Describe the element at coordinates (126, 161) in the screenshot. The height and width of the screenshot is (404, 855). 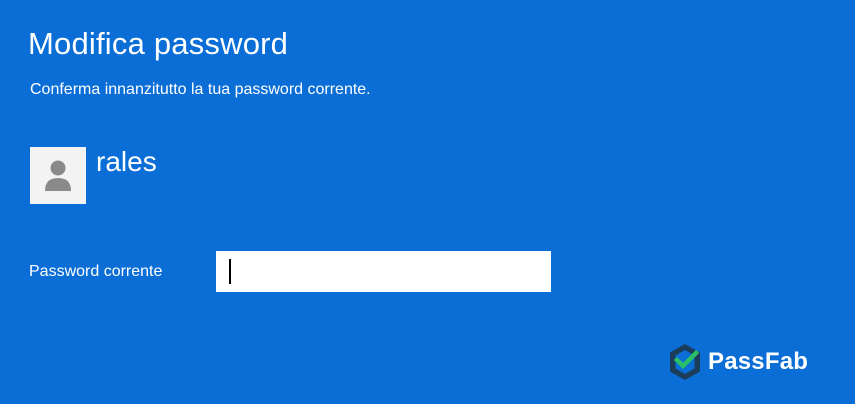
I see `user-name: rales` at that location.